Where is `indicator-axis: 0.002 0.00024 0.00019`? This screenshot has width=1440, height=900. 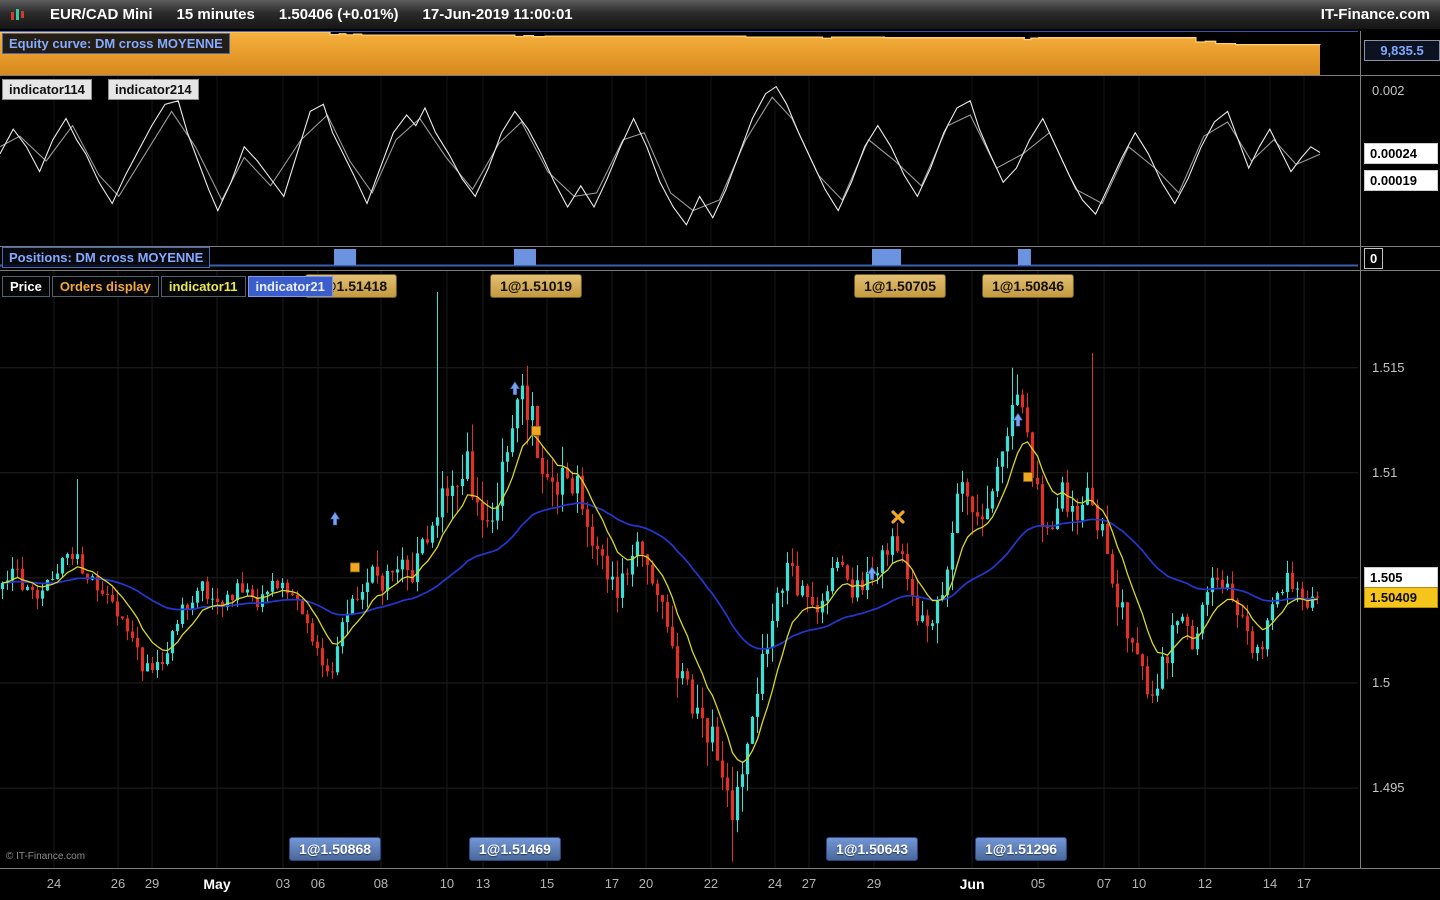
indicator-axis: 0.002 0.00024 0.00019 is located at coordinates (1401, 161).